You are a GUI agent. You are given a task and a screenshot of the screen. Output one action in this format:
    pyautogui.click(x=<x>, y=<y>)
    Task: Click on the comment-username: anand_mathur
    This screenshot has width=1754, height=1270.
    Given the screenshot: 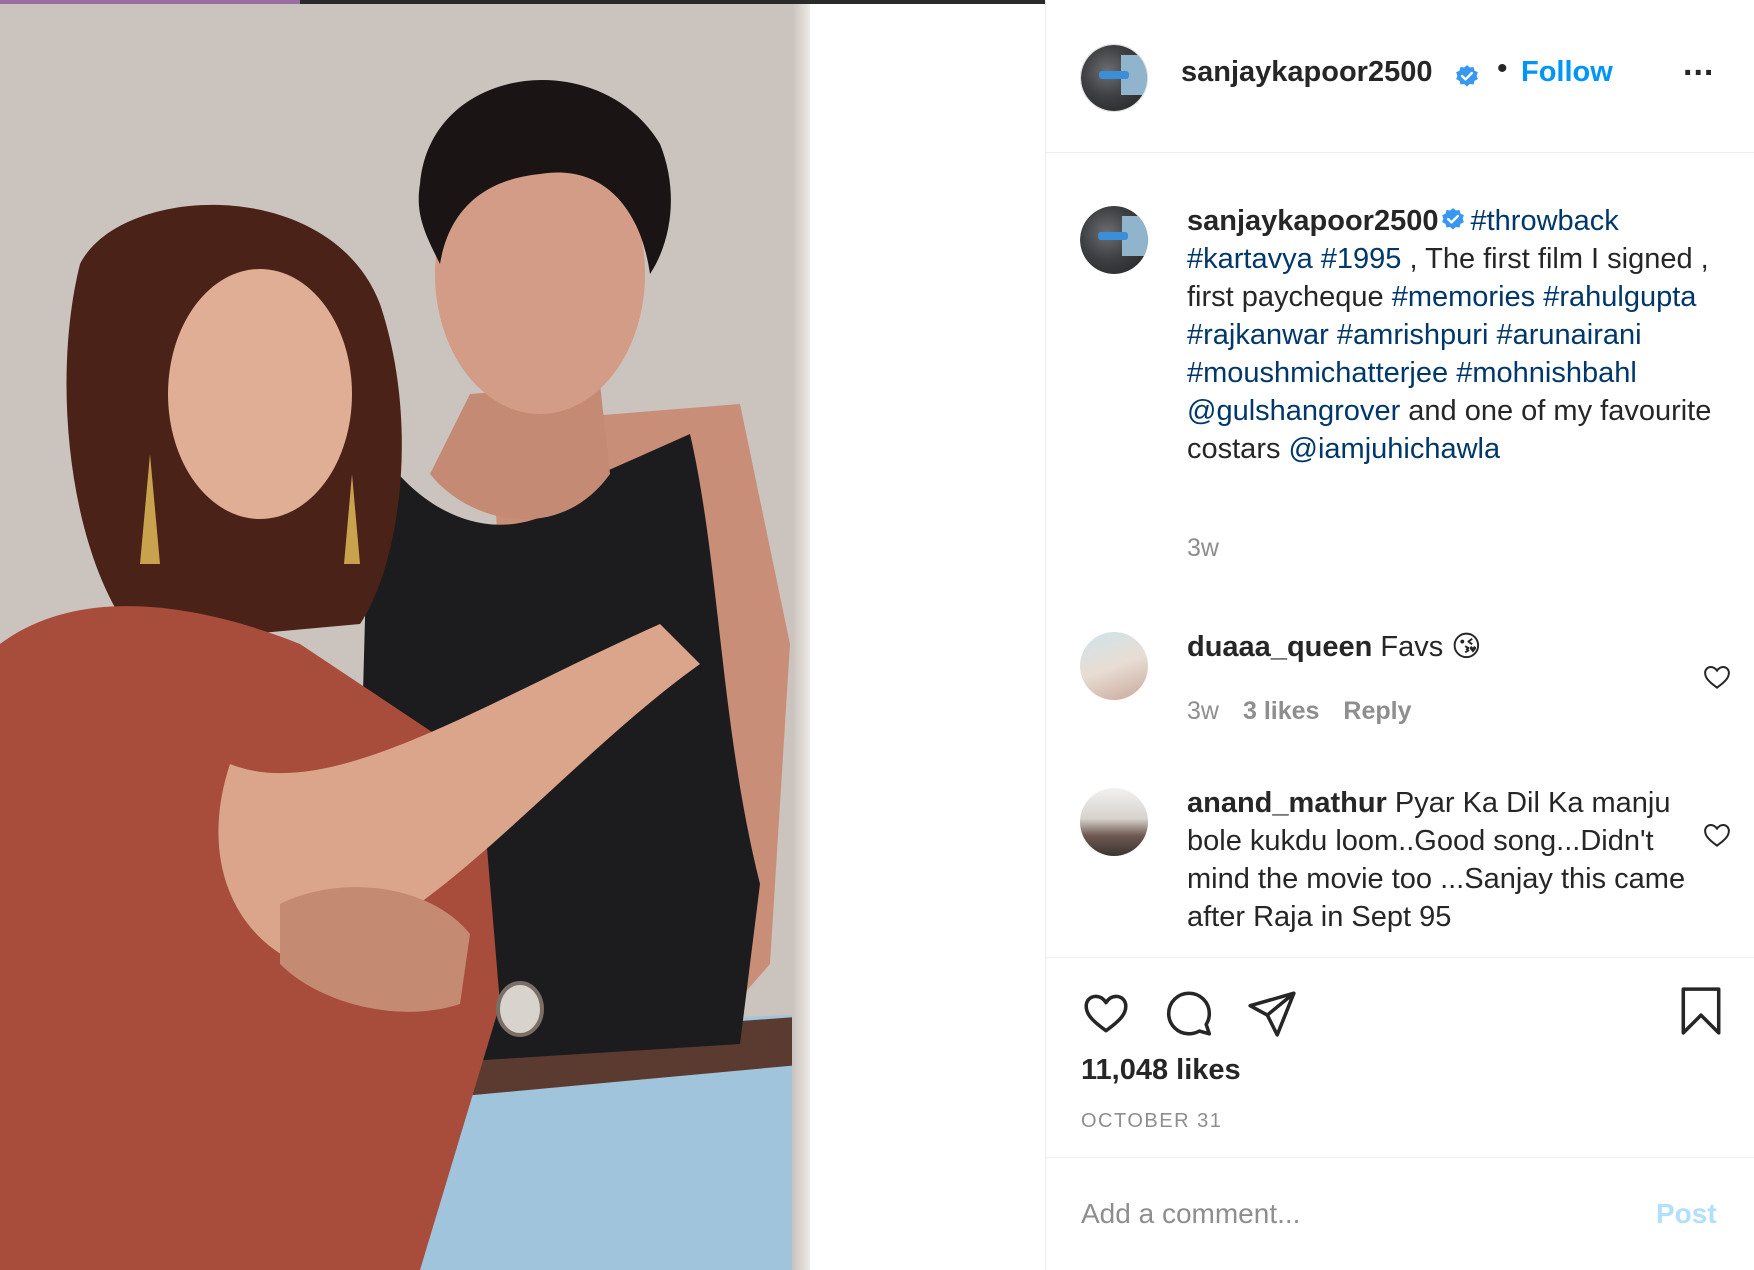 What is the action you would take?
    pyautogui.click(x=1287, y=803)
    